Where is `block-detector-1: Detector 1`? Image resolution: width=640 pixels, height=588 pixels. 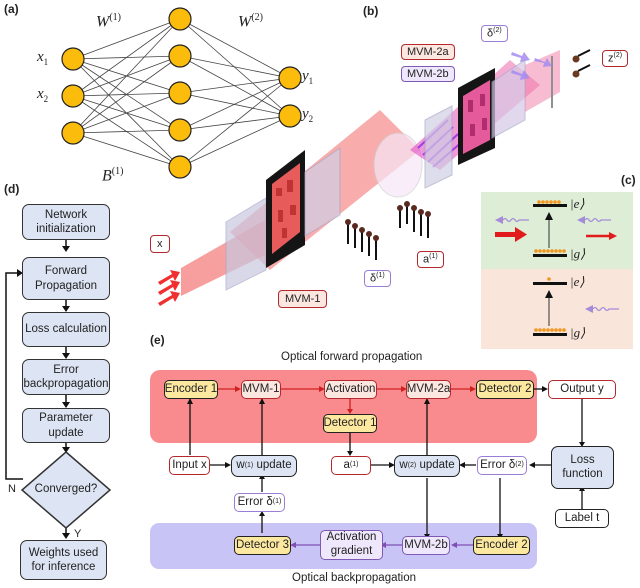
block-detector-1: Detector 1 is located at coordinates (350, 423).